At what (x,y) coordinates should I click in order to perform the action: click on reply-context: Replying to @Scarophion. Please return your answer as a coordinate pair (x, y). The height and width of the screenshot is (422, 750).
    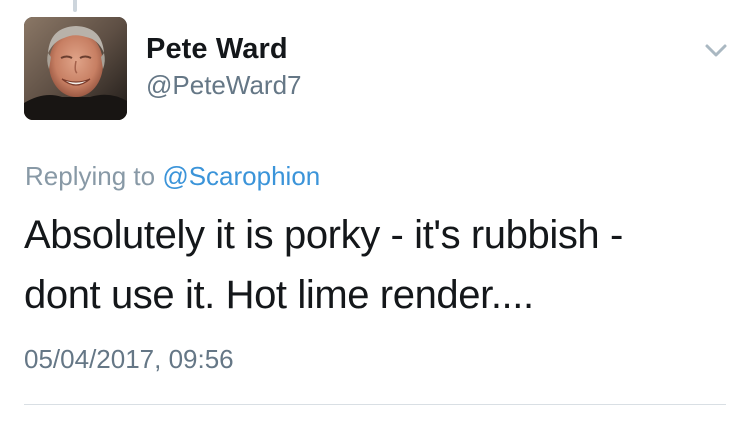
    Looking at the image, I should click on (172, 176).